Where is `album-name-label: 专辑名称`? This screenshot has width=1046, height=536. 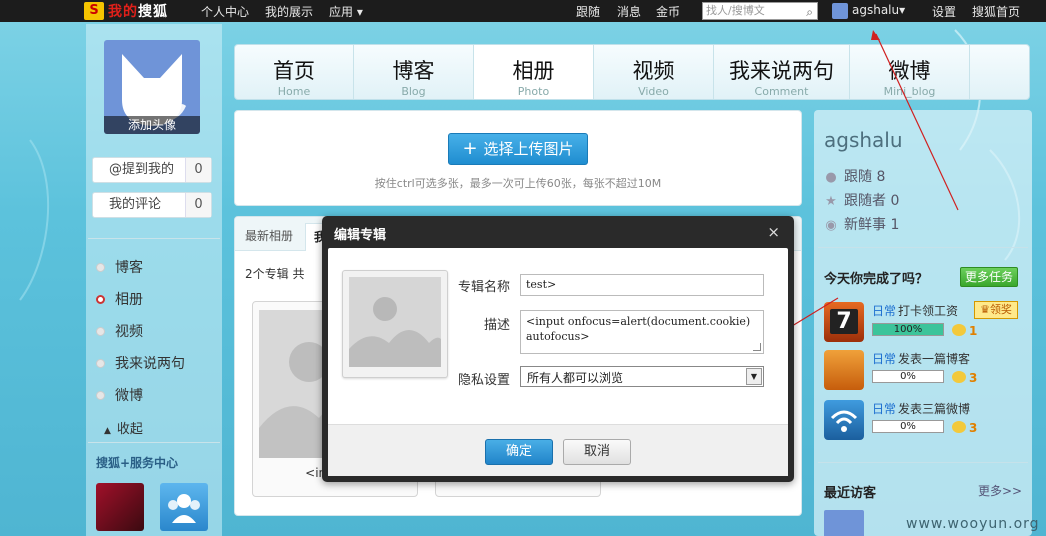
album-name-label: 专辑名称 is located at coordinates (483, 287).